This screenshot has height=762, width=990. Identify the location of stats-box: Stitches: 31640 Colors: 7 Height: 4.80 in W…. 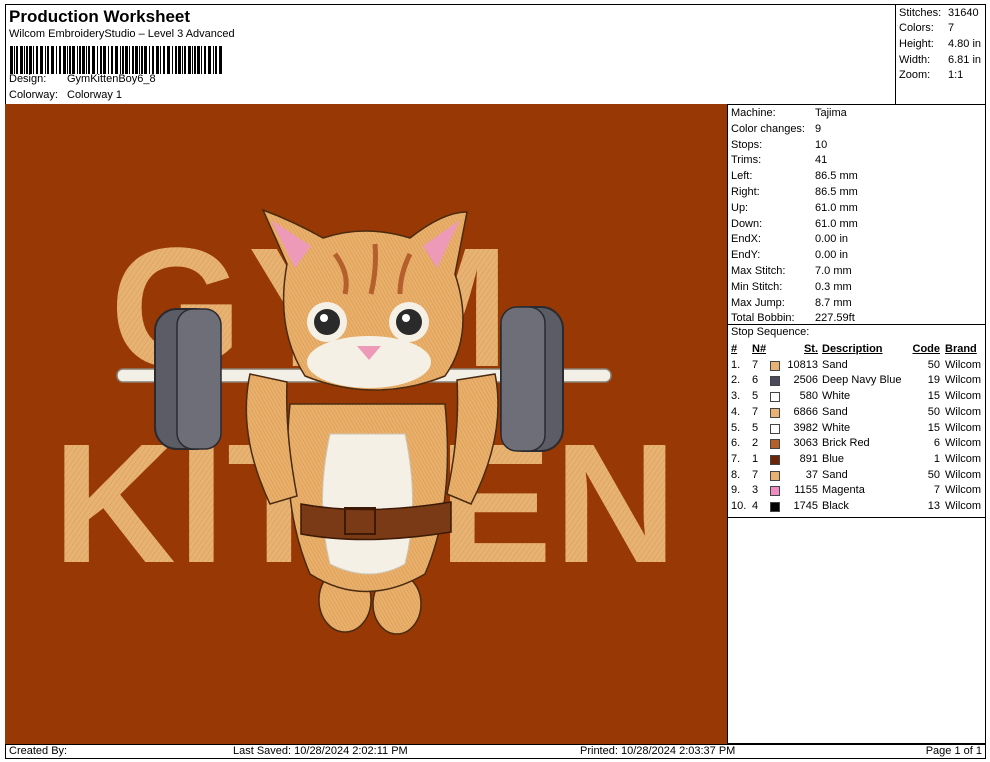
(940, 54).